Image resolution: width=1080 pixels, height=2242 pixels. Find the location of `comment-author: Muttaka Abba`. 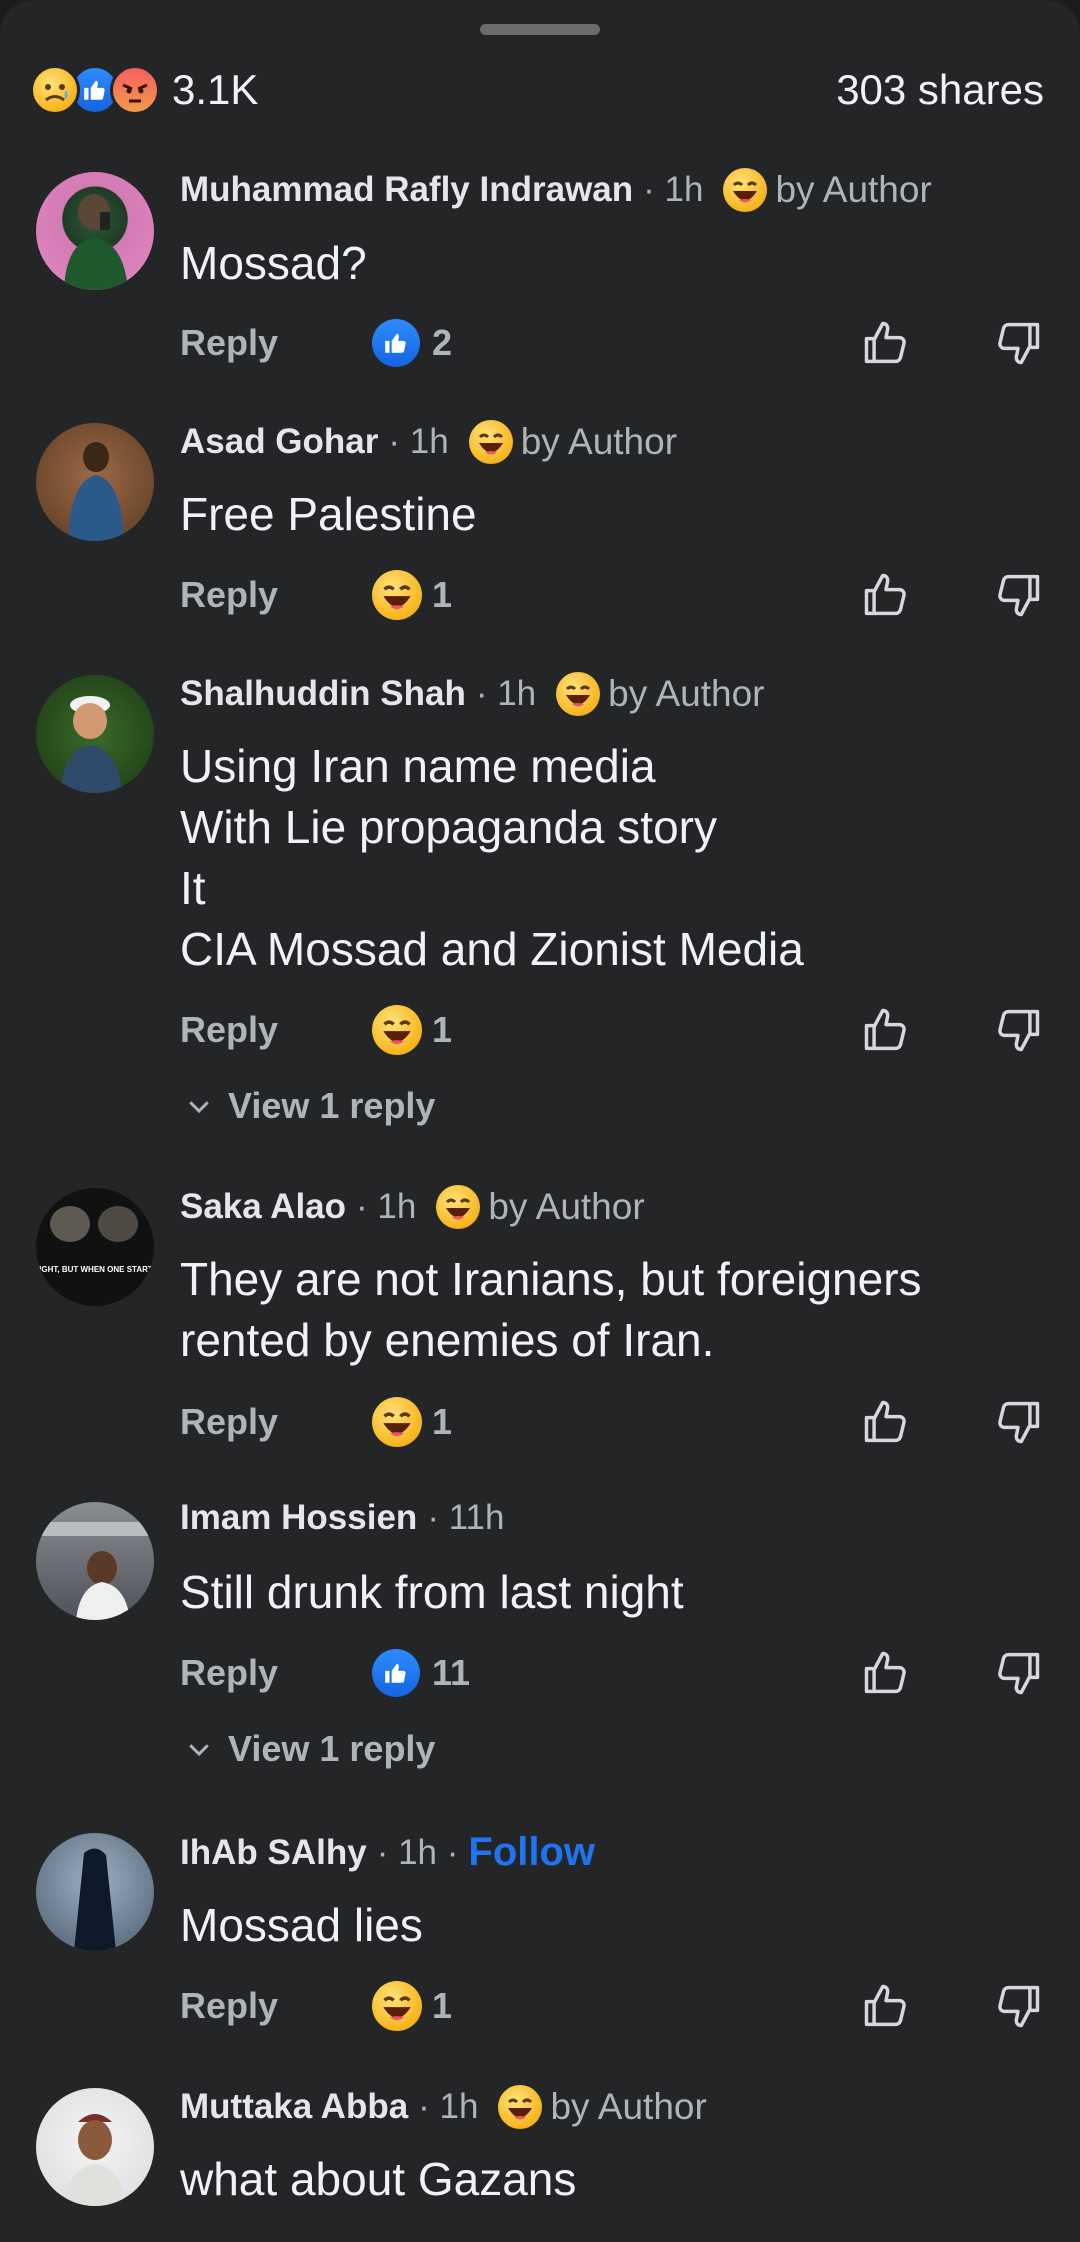

comment-author: Muttaka Abba is located at coordinates (294, 2107).